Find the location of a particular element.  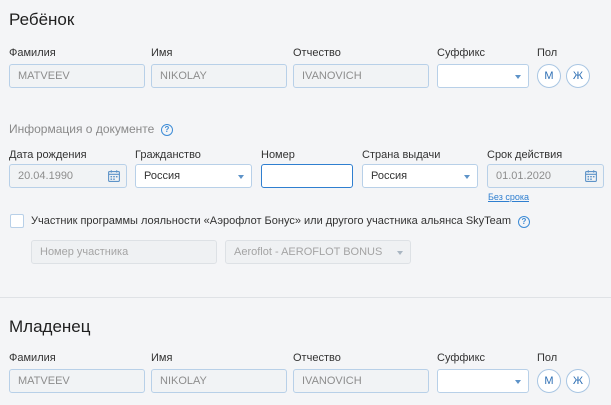

issuing-country-label: Страна выдачи is located at coordinates (401, 155).